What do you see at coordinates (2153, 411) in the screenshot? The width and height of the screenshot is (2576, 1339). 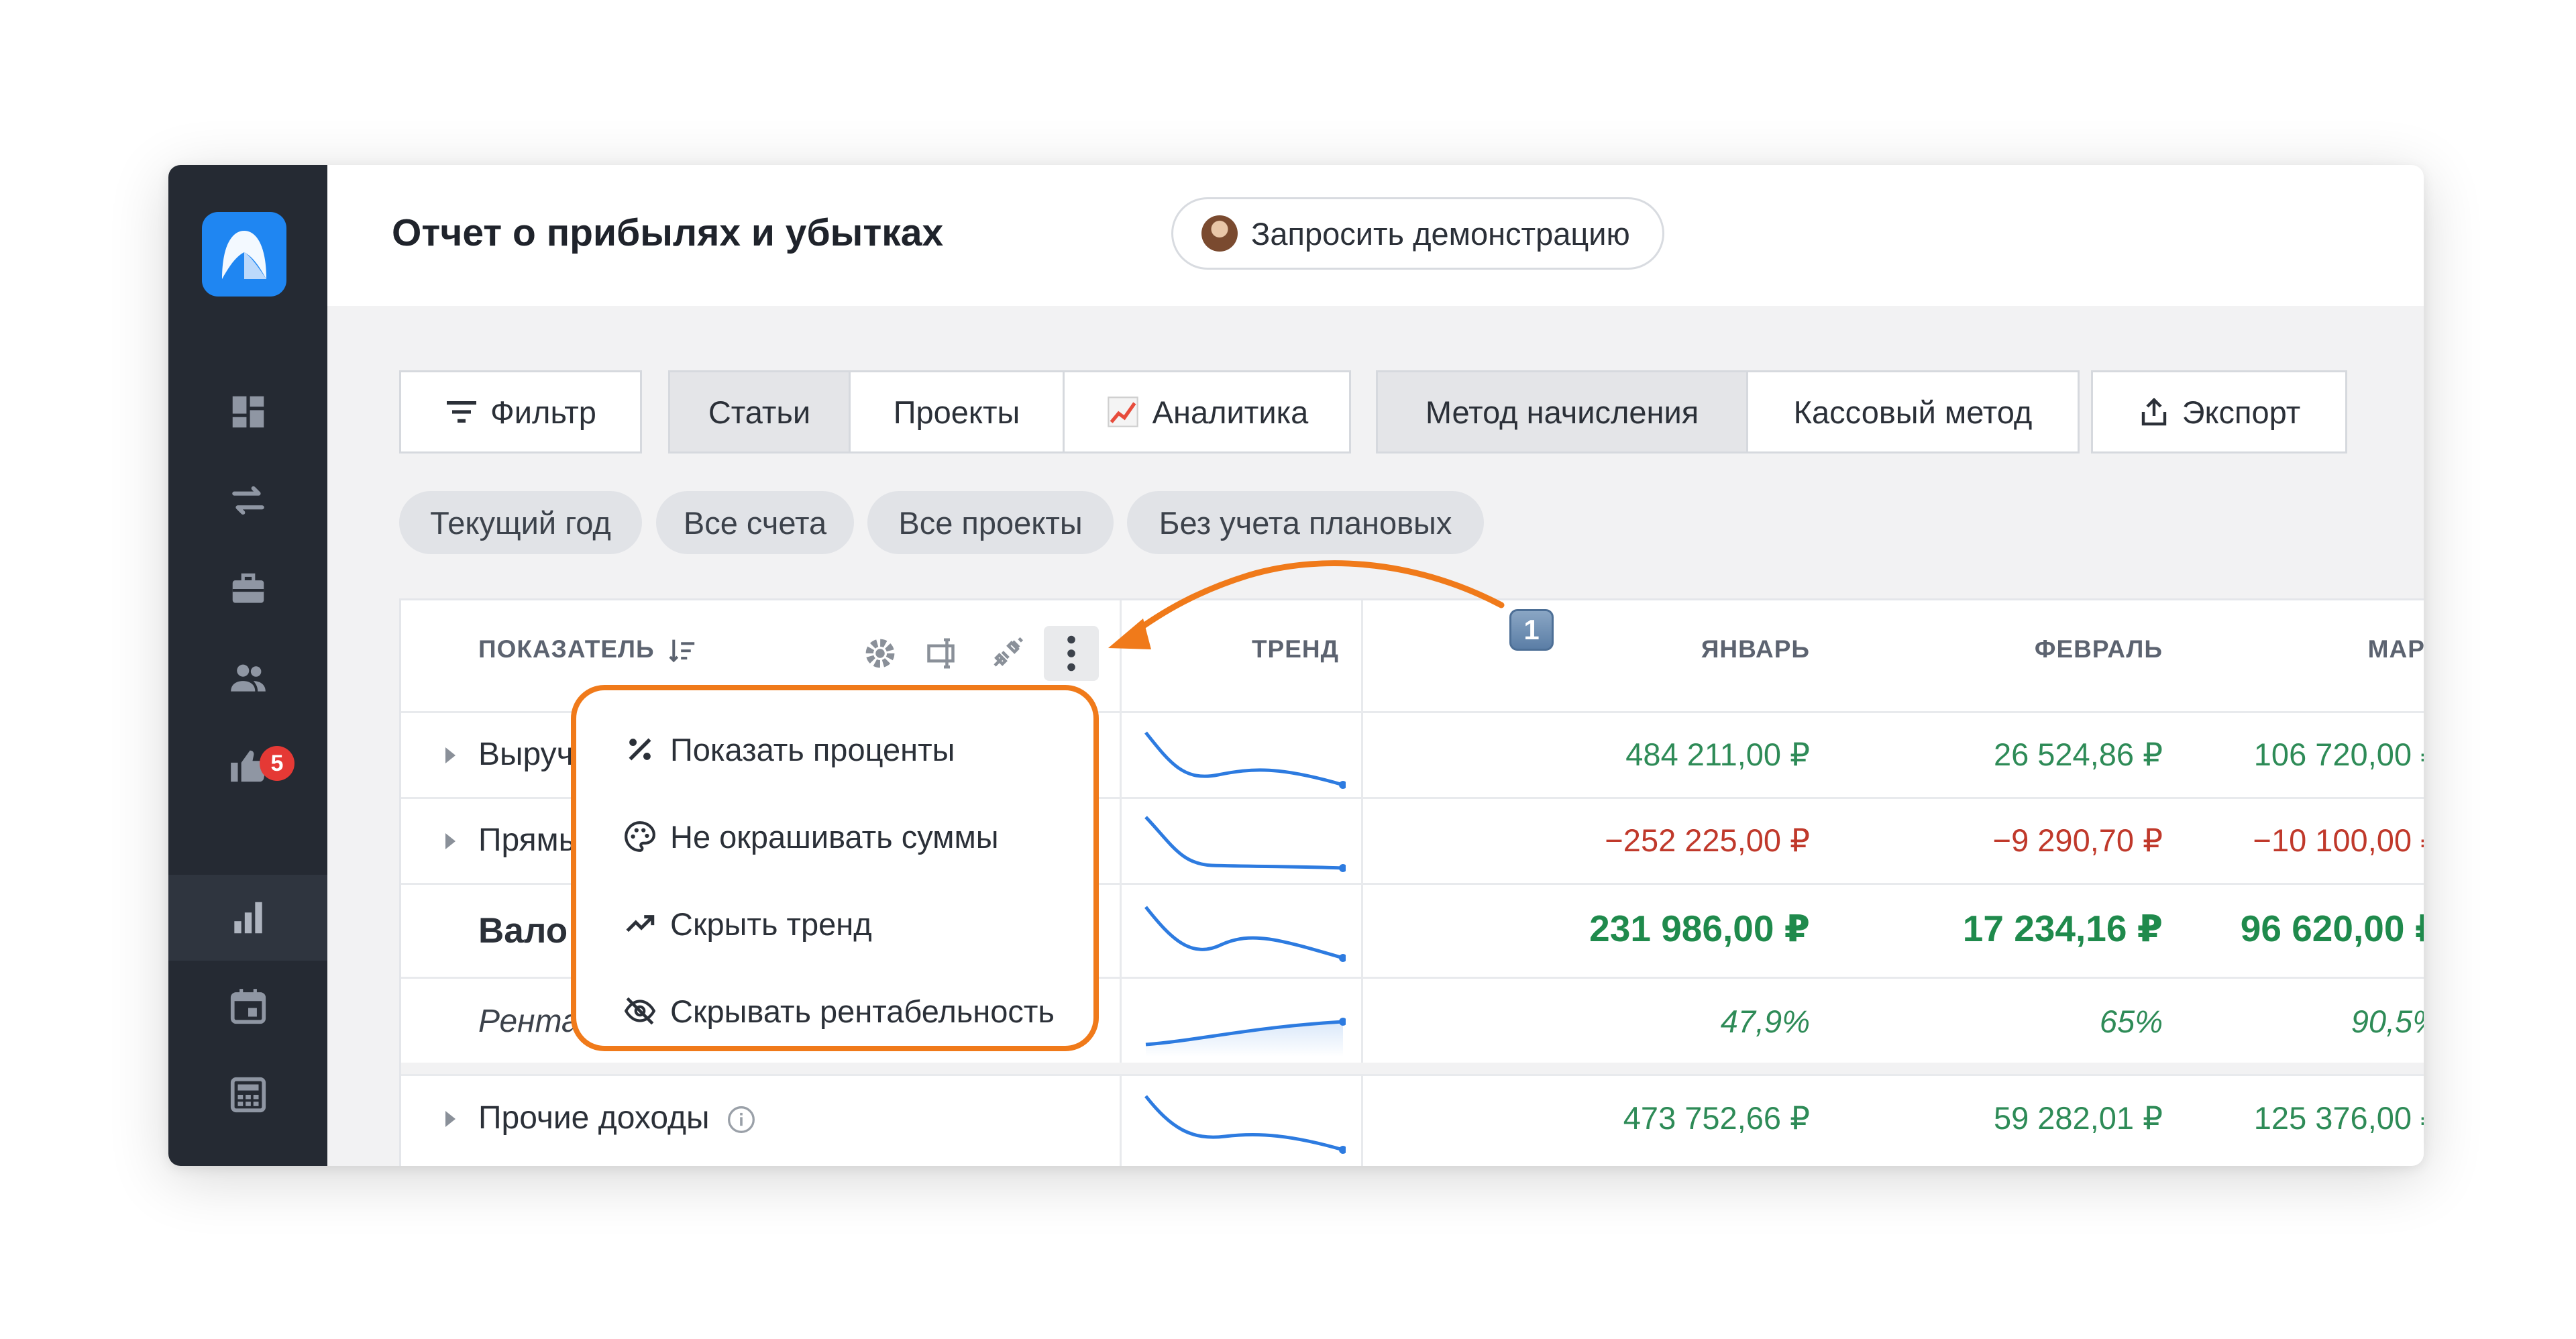 I see `export-icon` at bounding box center [2153, 411].